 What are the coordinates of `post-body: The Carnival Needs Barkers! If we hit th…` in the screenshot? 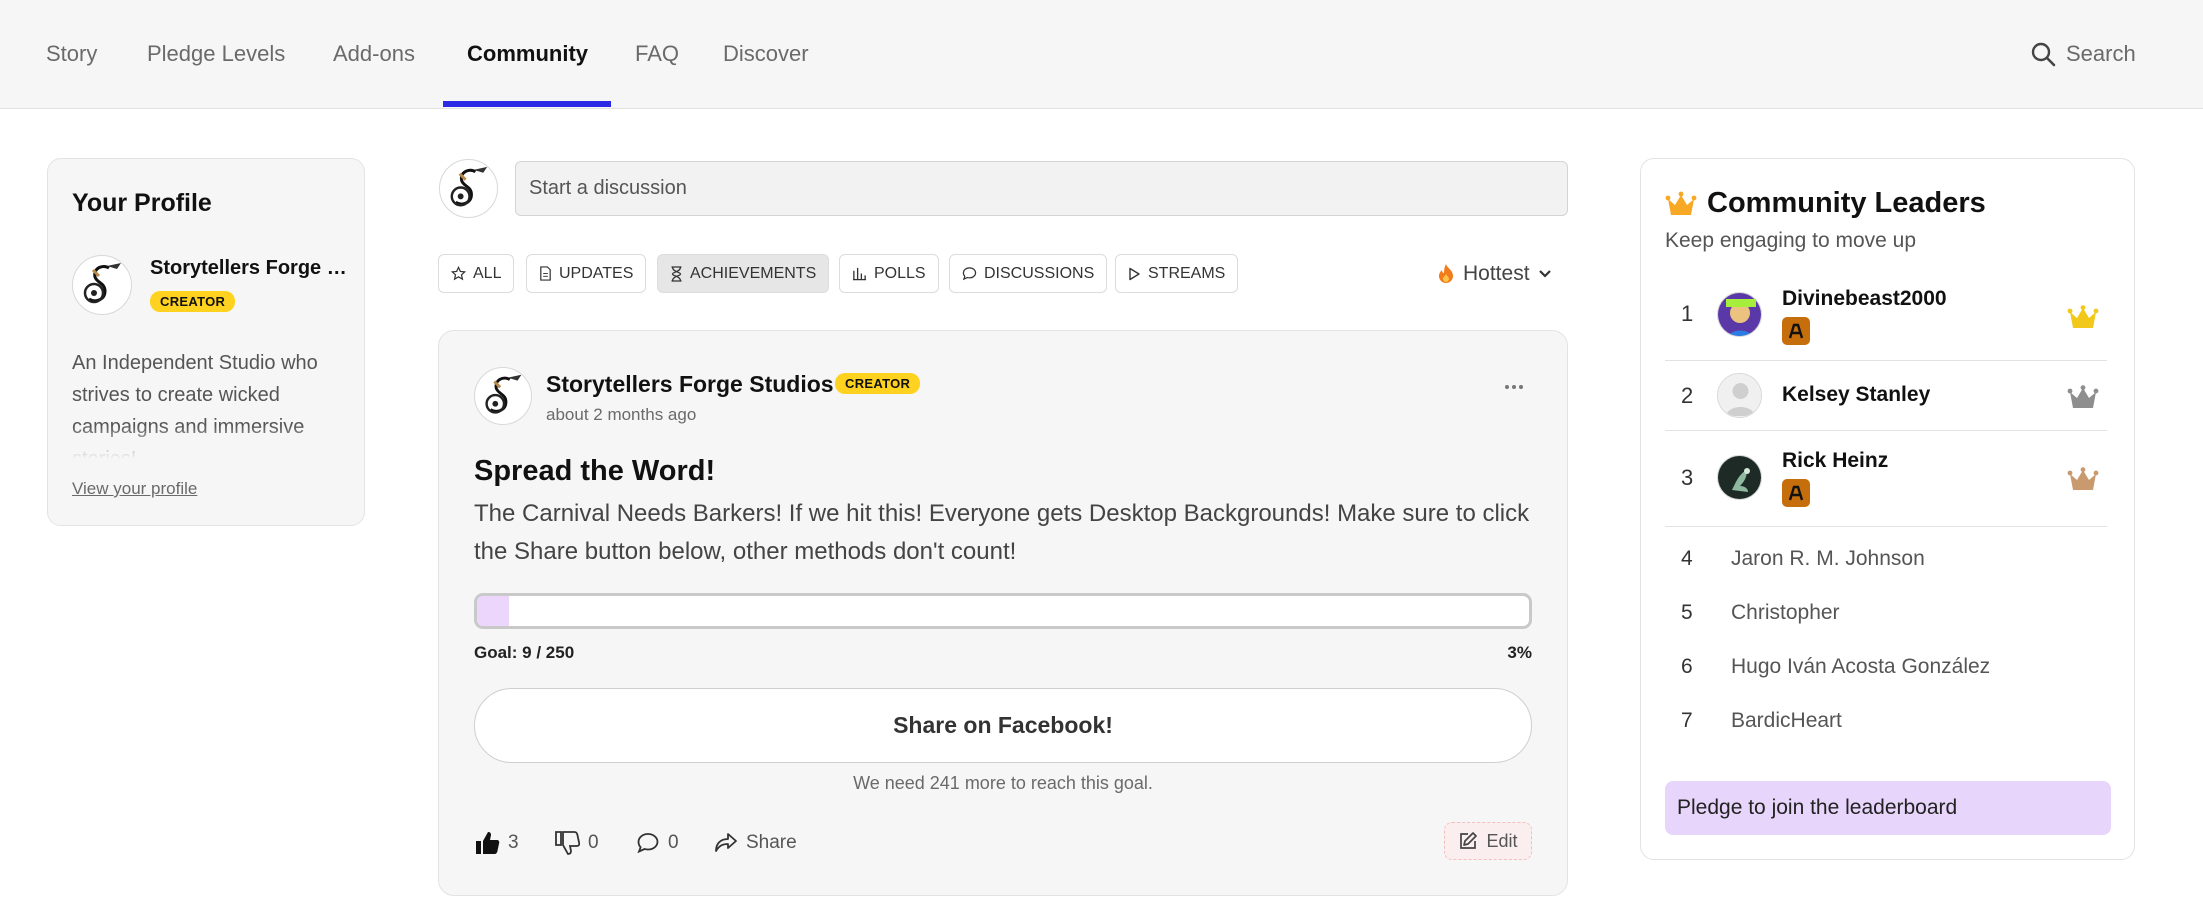 It's located at (1002, 532).